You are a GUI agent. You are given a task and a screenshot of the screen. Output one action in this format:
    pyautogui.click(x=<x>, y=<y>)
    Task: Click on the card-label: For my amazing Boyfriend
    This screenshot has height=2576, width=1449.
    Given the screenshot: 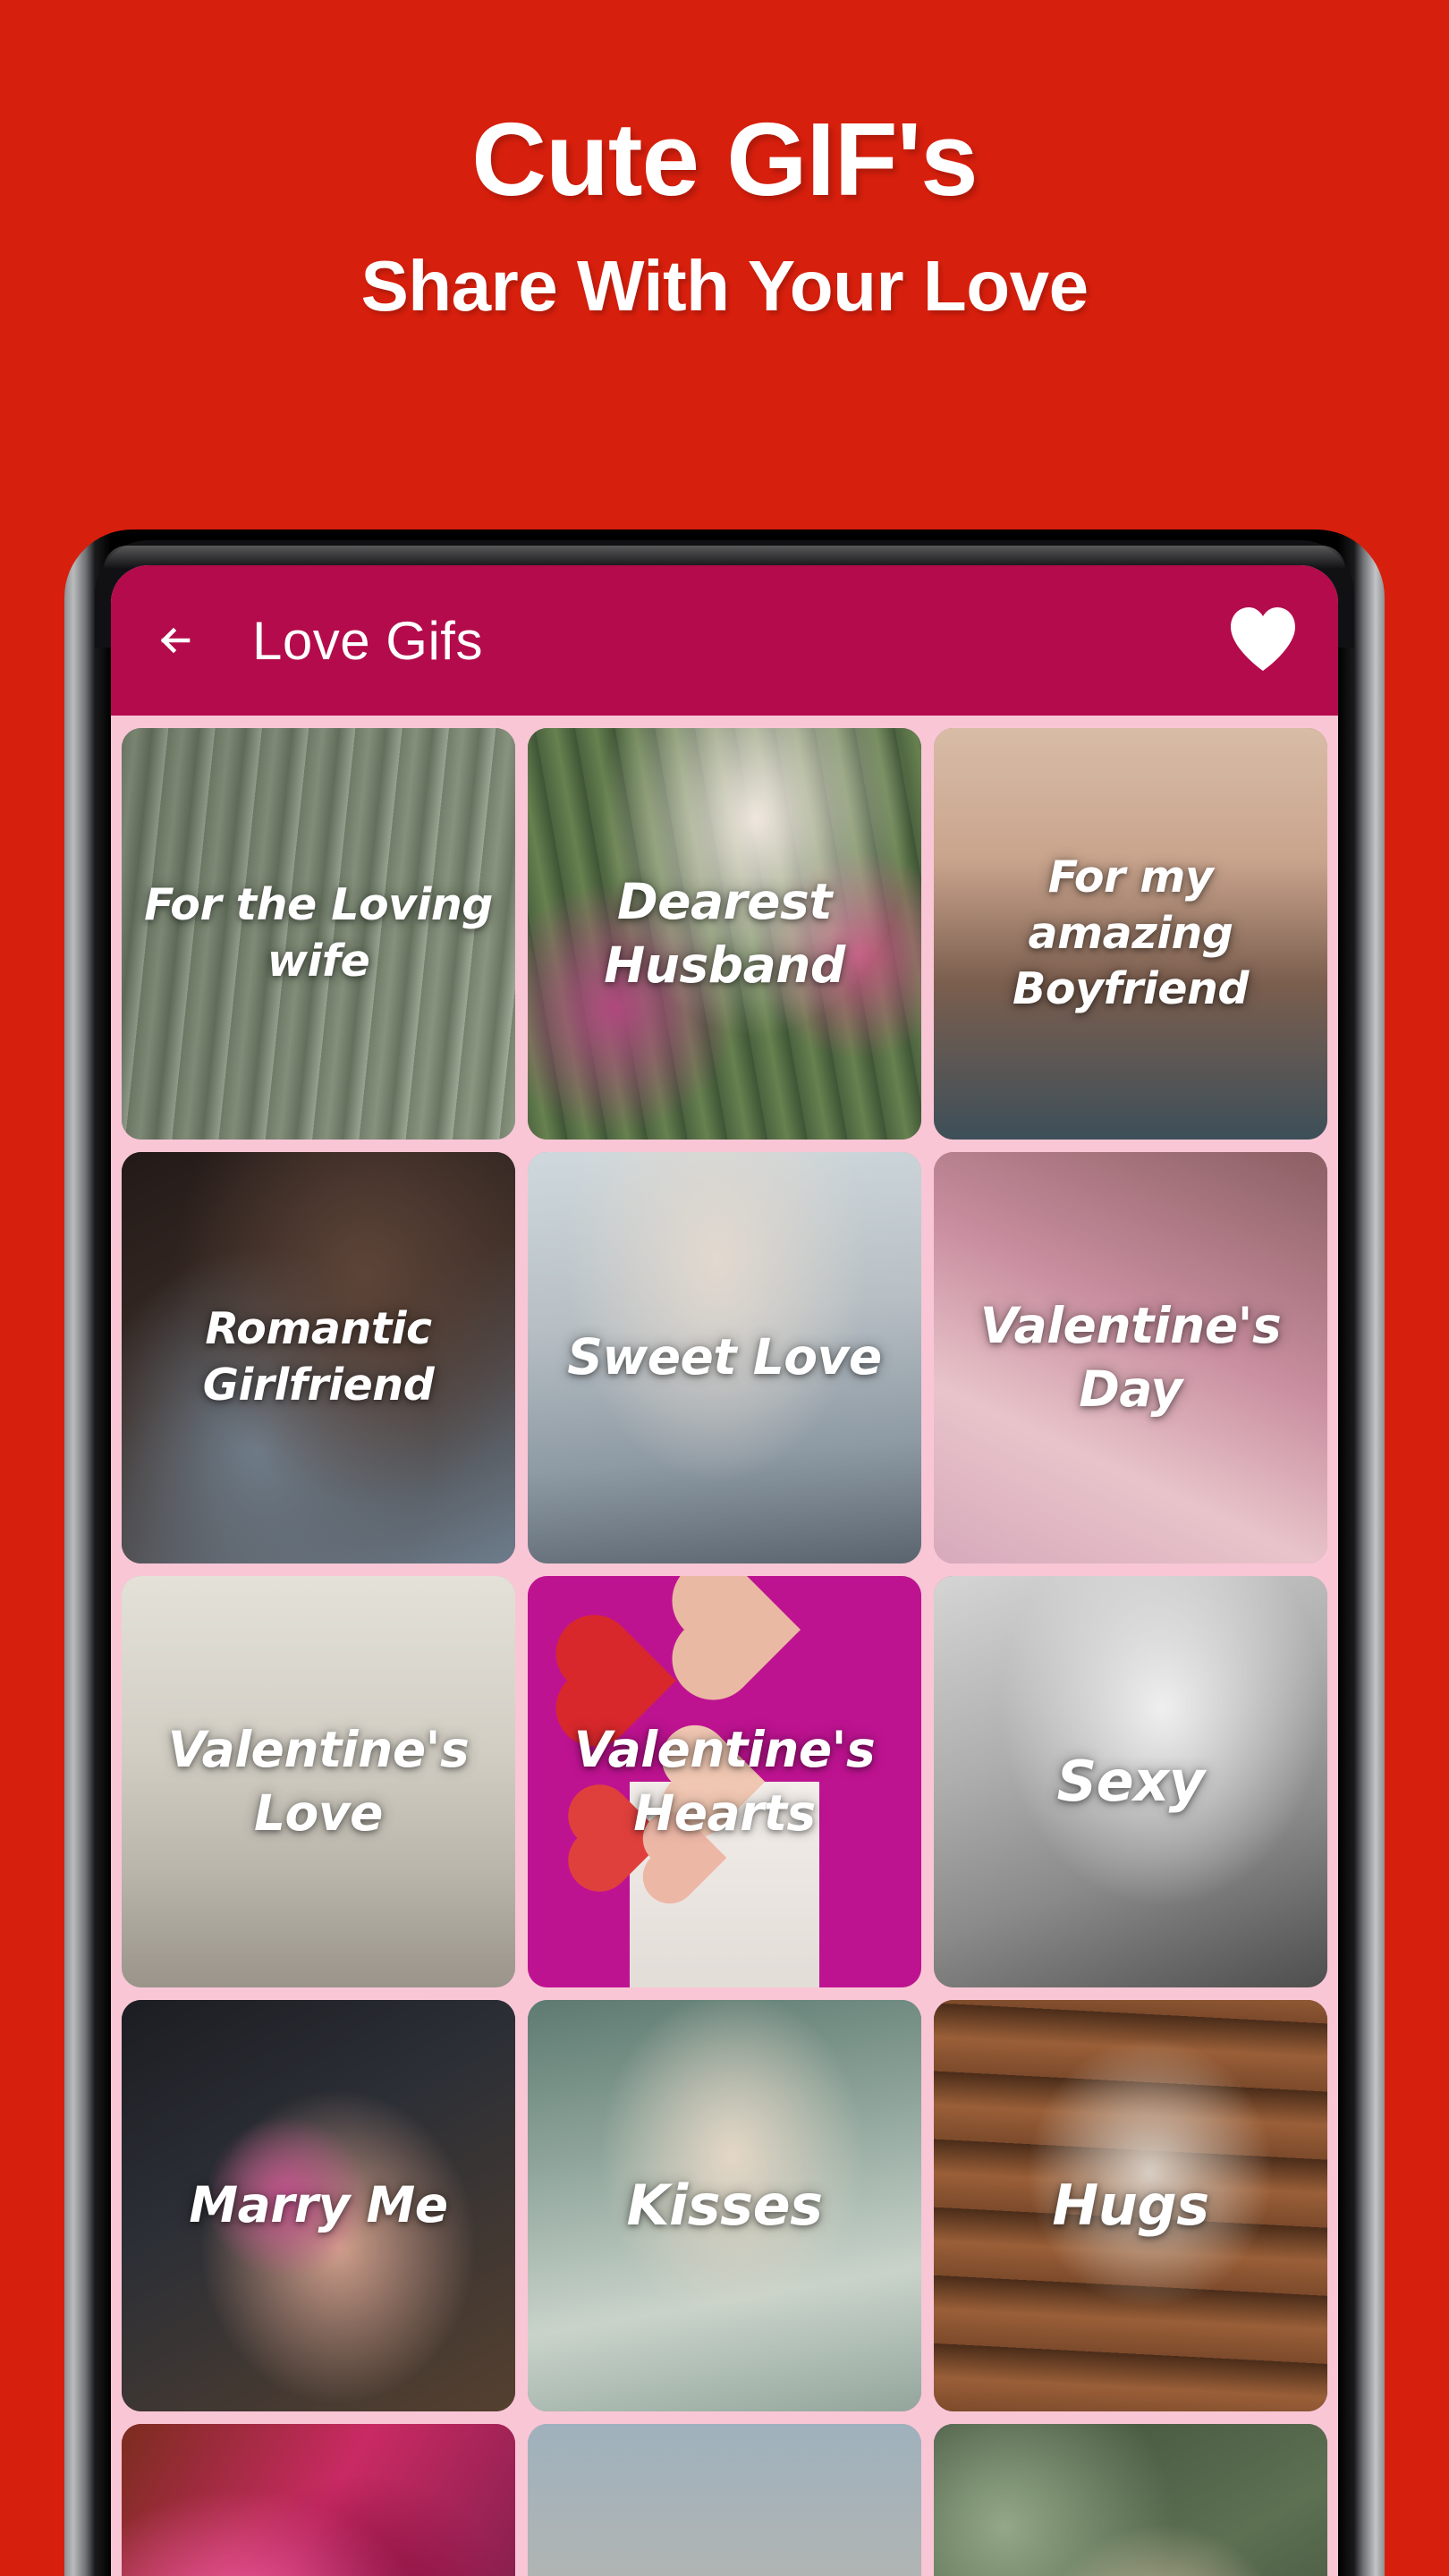 What is the action you would take?
    pyautogui.click(x=1131, y=933)
    